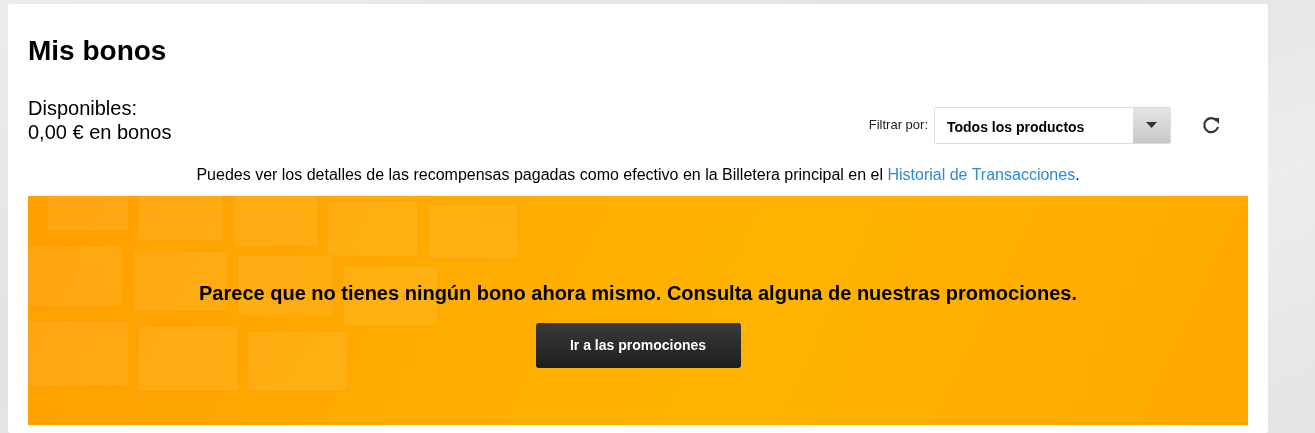 This screenshot has height=433, width=1315. I want to click on refresh-icon, so click(1211, 125).